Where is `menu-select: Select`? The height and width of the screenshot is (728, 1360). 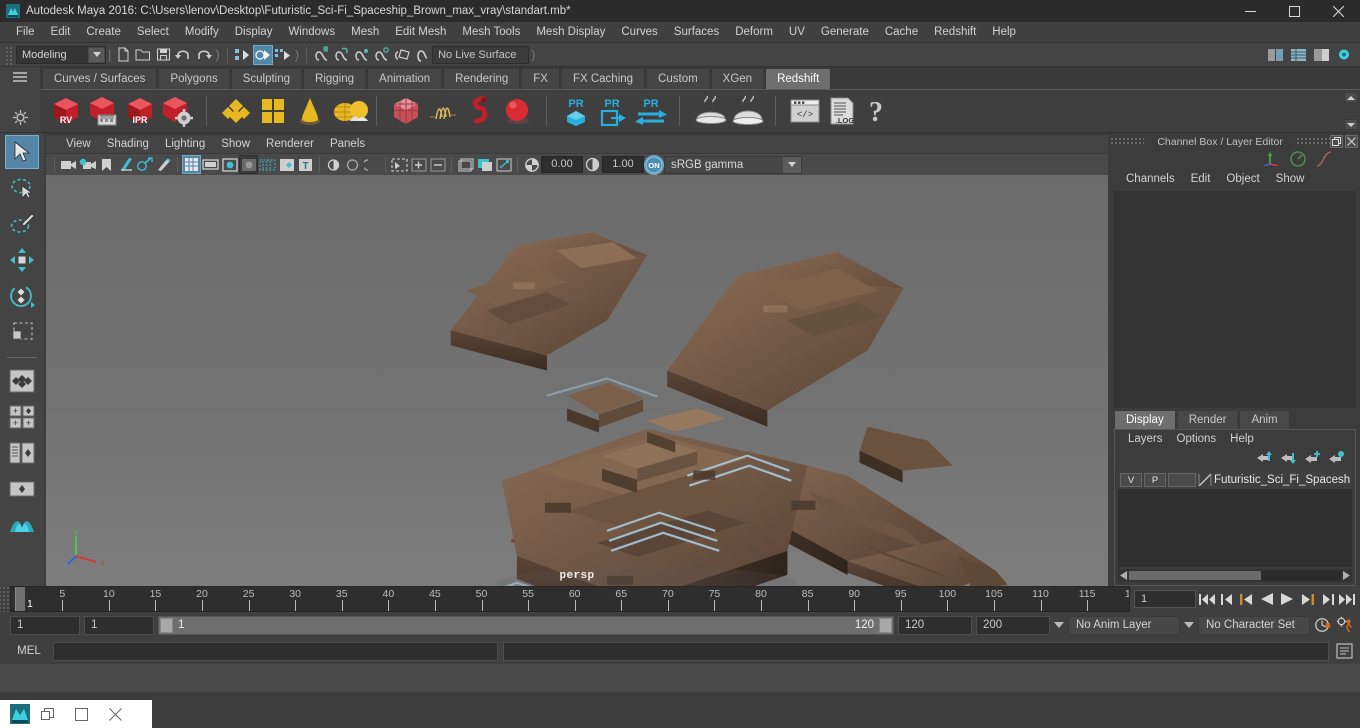
menu-select: Select is located at coordinates (153, 32).